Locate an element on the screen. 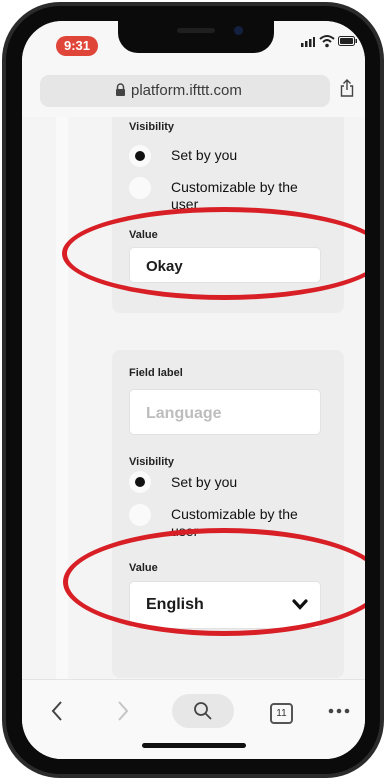  search-button is located at coordinates (203, 711).